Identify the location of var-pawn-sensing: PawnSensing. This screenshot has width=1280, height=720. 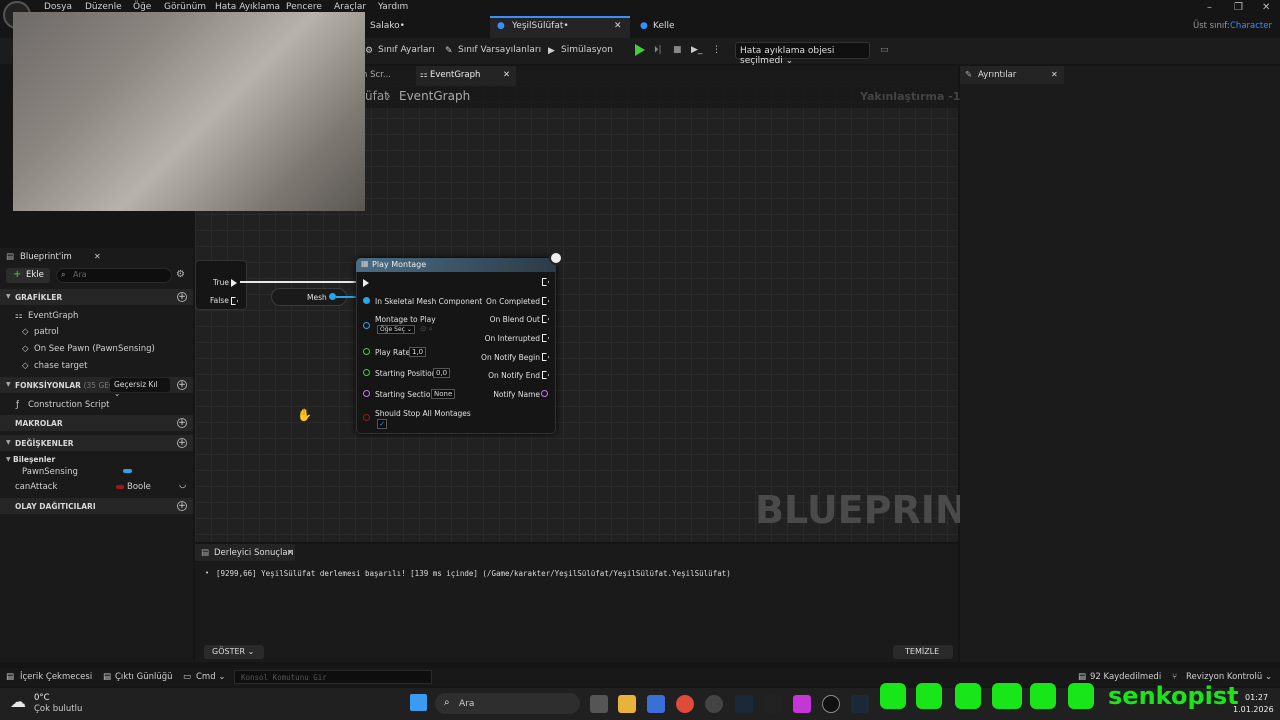
(50, 472).